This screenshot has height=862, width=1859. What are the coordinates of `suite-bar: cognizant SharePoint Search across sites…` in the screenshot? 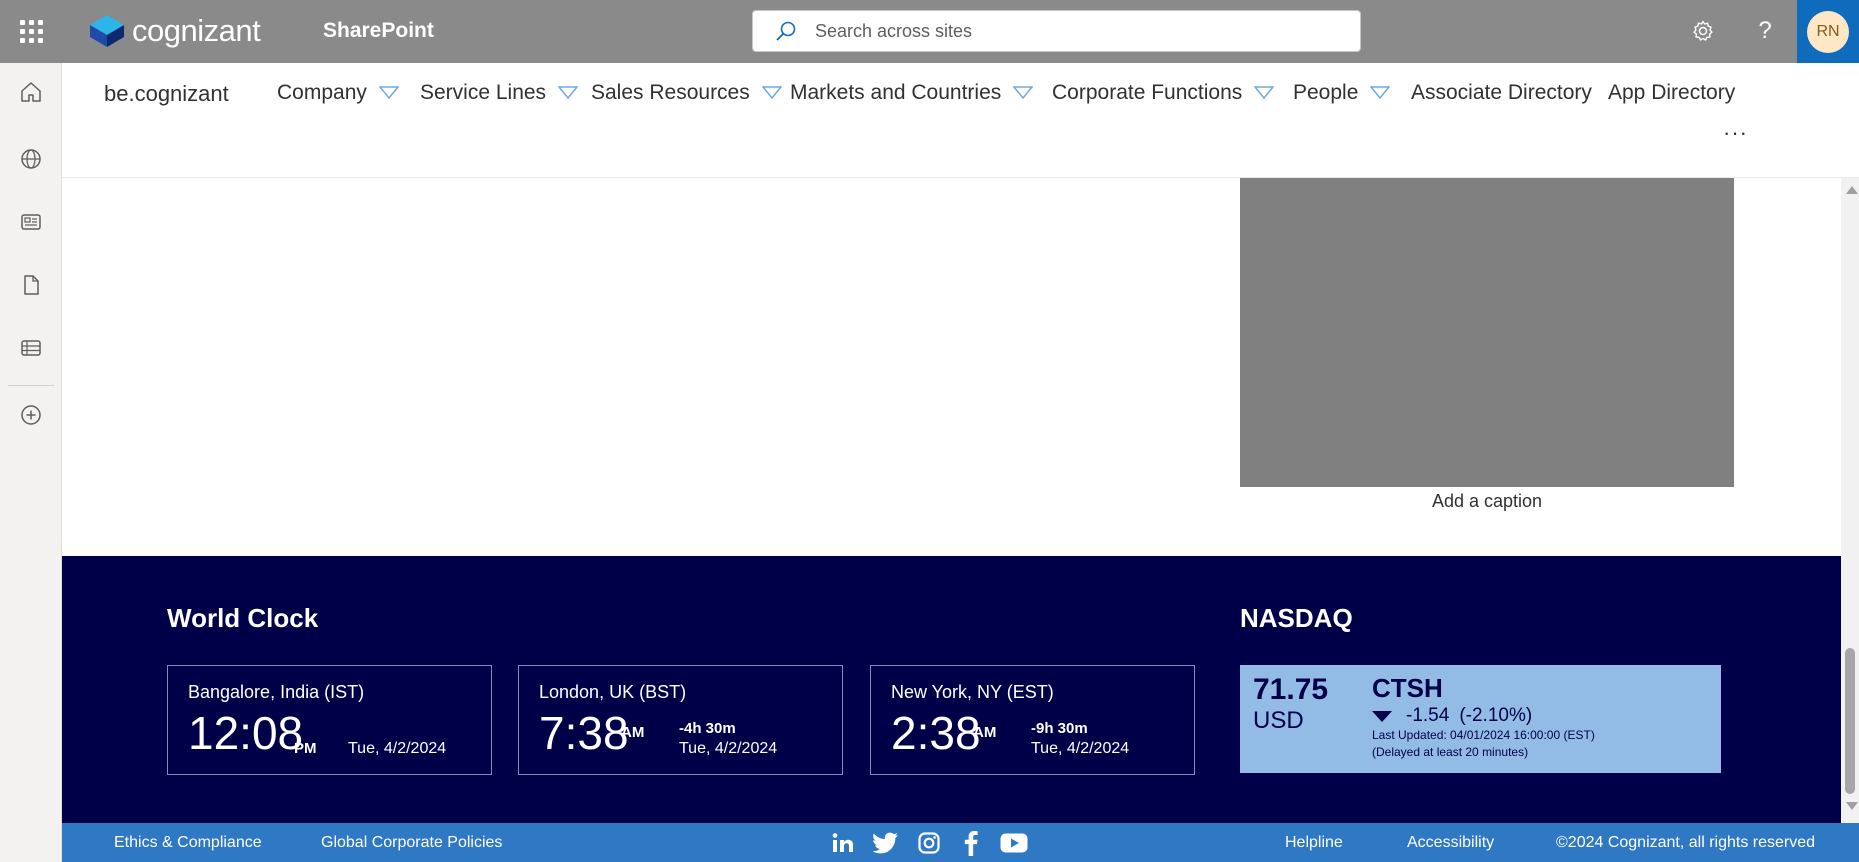 It's located at (929, 31).